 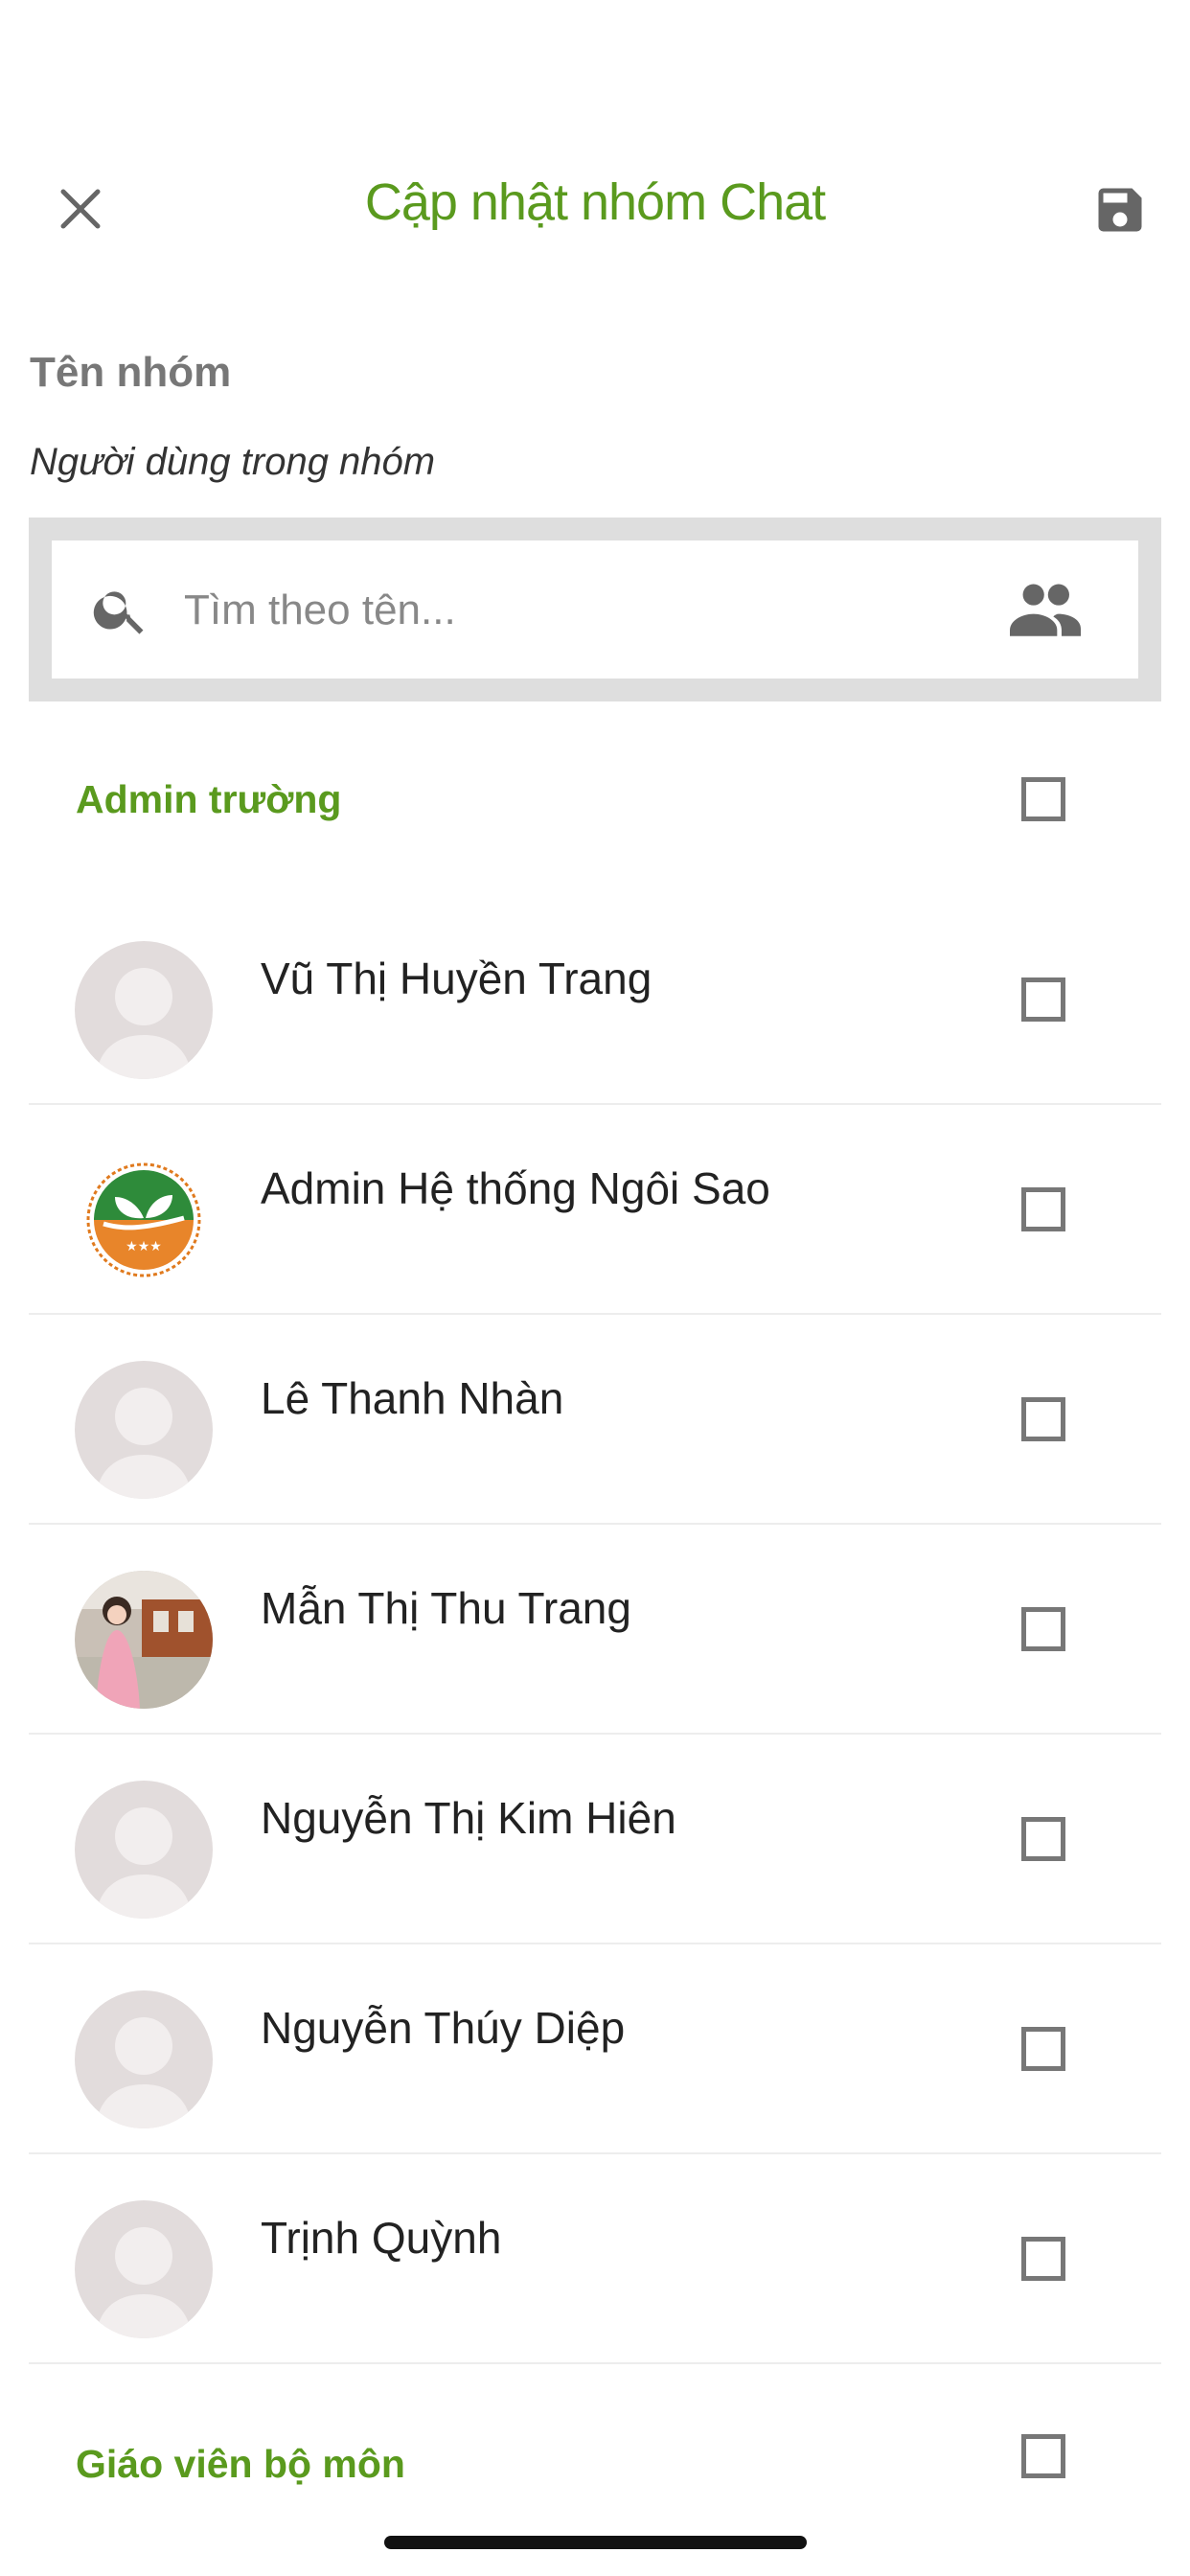 I want to click on list-item: Nguyễn Thị Kim Hiên, so click(x=595, y=1839).